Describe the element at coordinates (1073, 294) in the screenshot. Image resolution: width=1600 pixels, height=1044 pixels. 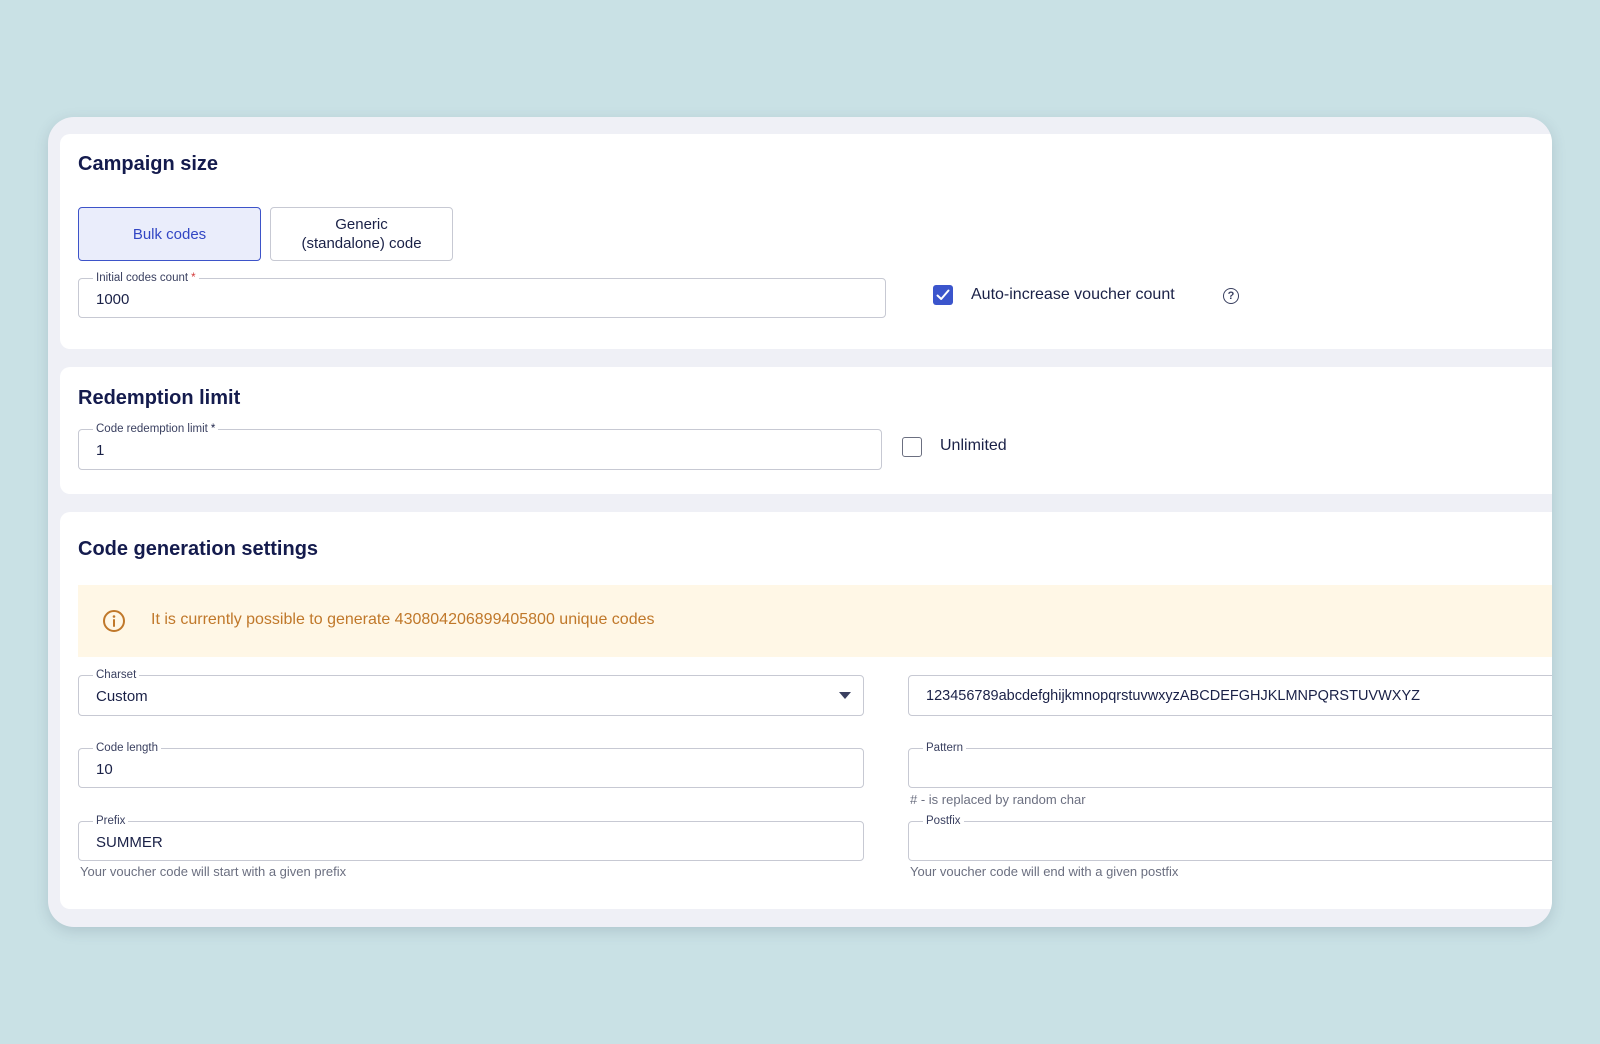
I see `auto-increase-label: Auto-increase voucher count` at that location.